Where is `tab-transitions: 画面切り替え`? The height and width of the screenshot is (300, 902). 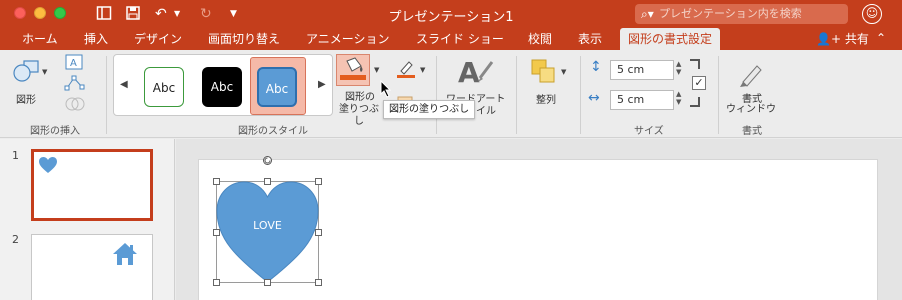
tab-transitions: 画面切り替え is located at coordinates (244, 40).